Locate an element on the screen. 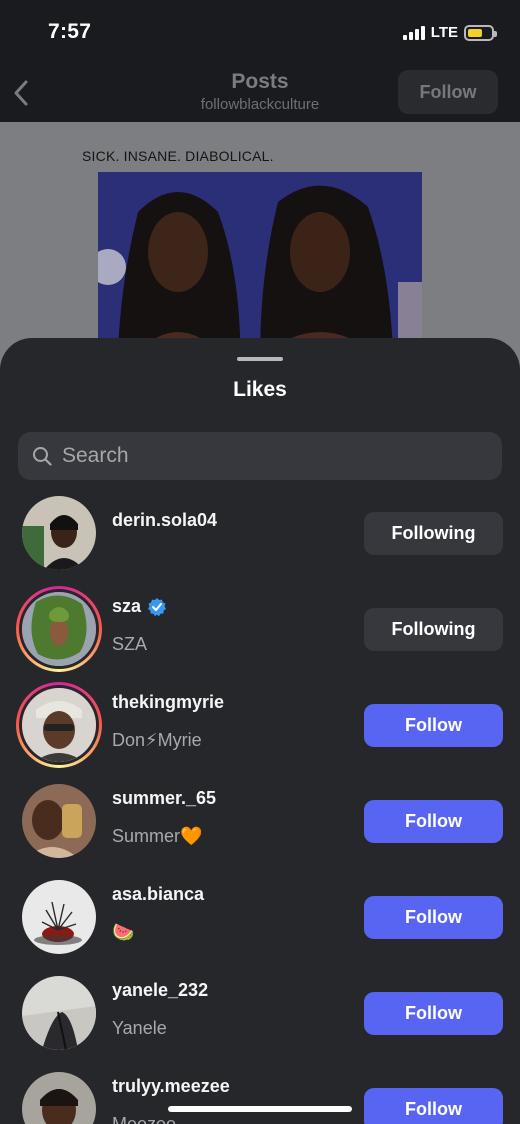 This screenshot has width=520, height=1124. user-row-yanele-232: yanele_232 Yanele Follow is located at coordinates (260, 1014).